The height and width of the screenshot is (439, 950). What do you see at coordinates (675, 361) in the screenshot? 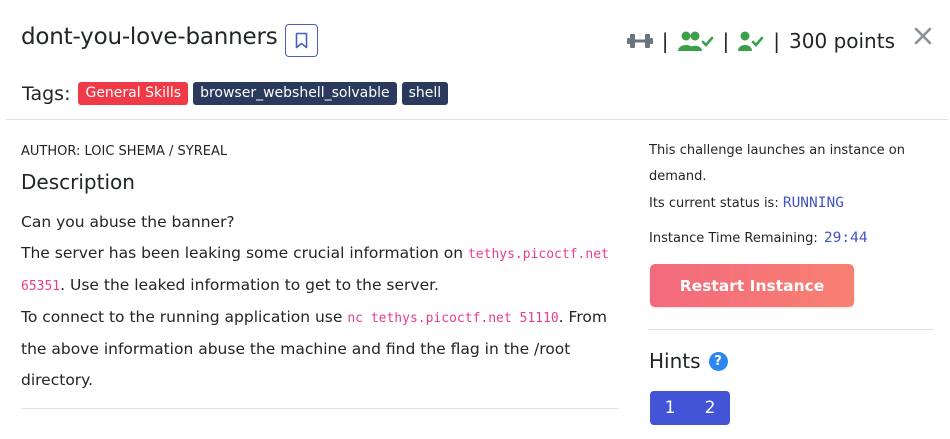
I see `hints-title: Hints` at bounding box center [675, 361].